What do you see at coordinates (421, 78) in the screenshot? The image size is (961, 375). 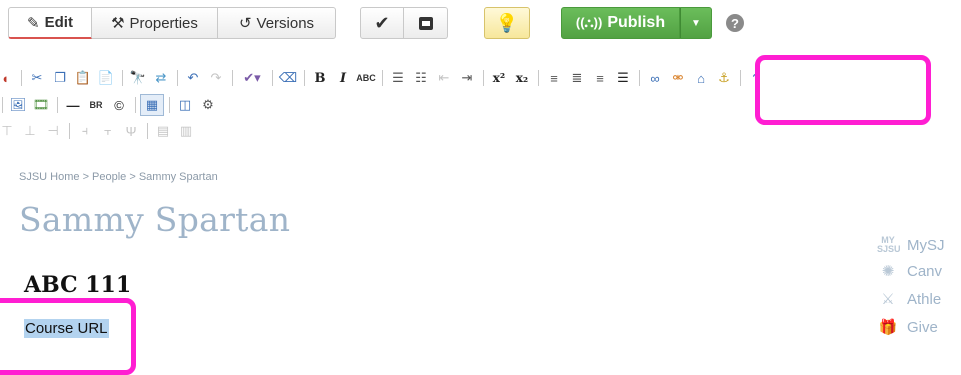 I see `bulleted-list-icon: ☷` at bounding box center [421, 78].